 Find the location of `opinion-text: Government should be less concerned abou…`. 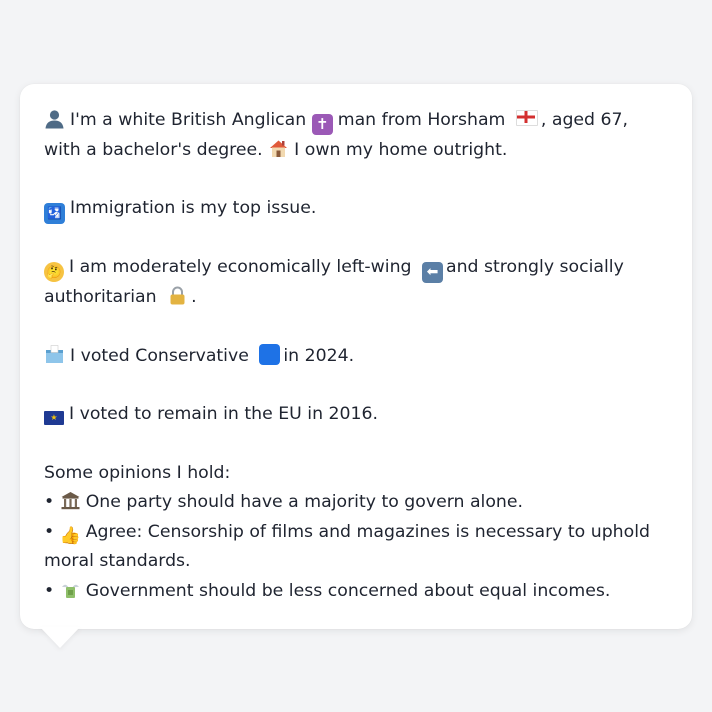

opinion-text: Government should be less concerned abou… is located at coordinates (348, 590).